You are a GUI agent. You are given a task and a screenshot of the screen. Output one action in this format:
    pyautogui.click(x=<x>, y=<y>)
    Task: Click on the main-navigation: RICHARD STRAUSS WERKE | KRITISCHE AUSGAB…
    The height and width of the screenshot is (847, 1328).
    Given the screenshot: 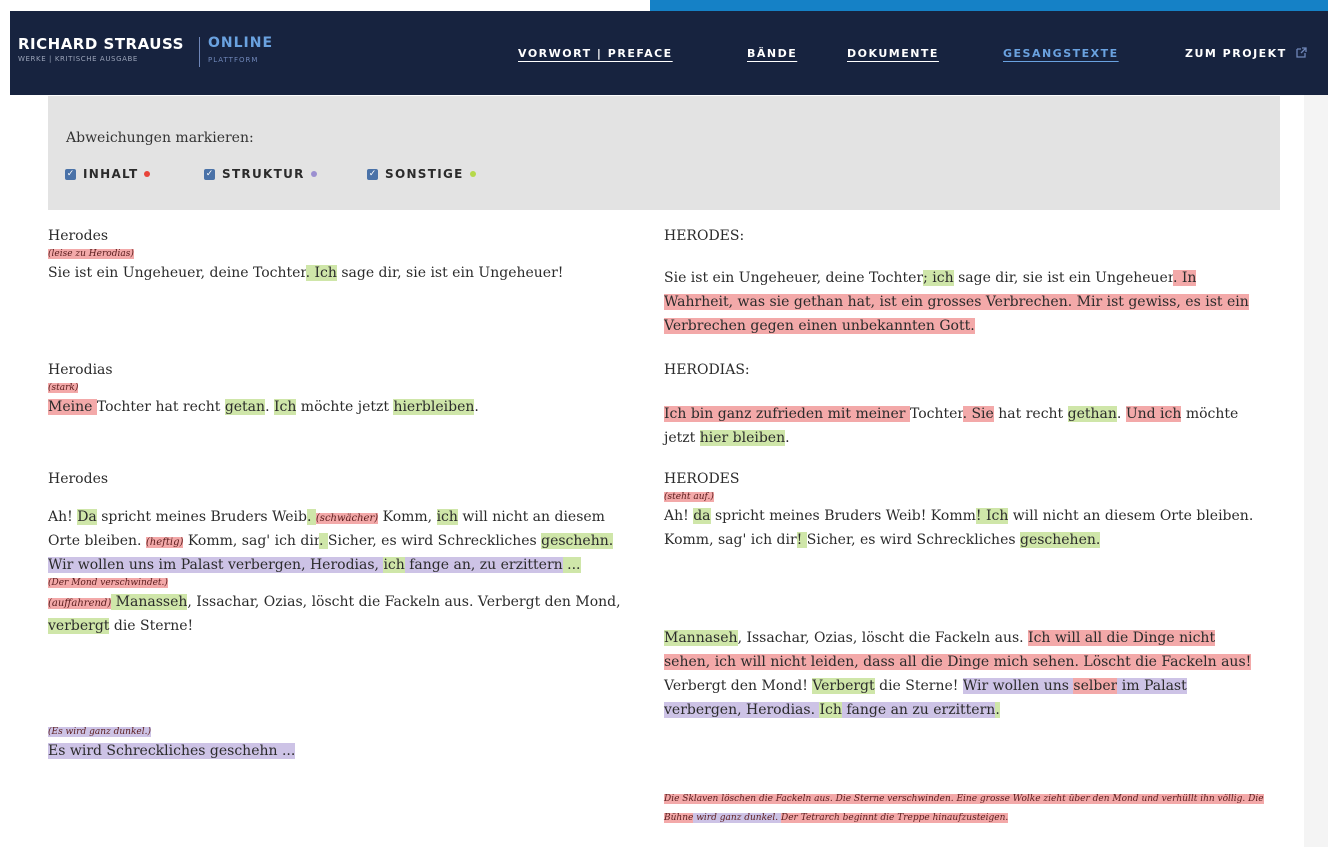 What is the action you would take?
    pyautogui.click(x=669, y=53)
    